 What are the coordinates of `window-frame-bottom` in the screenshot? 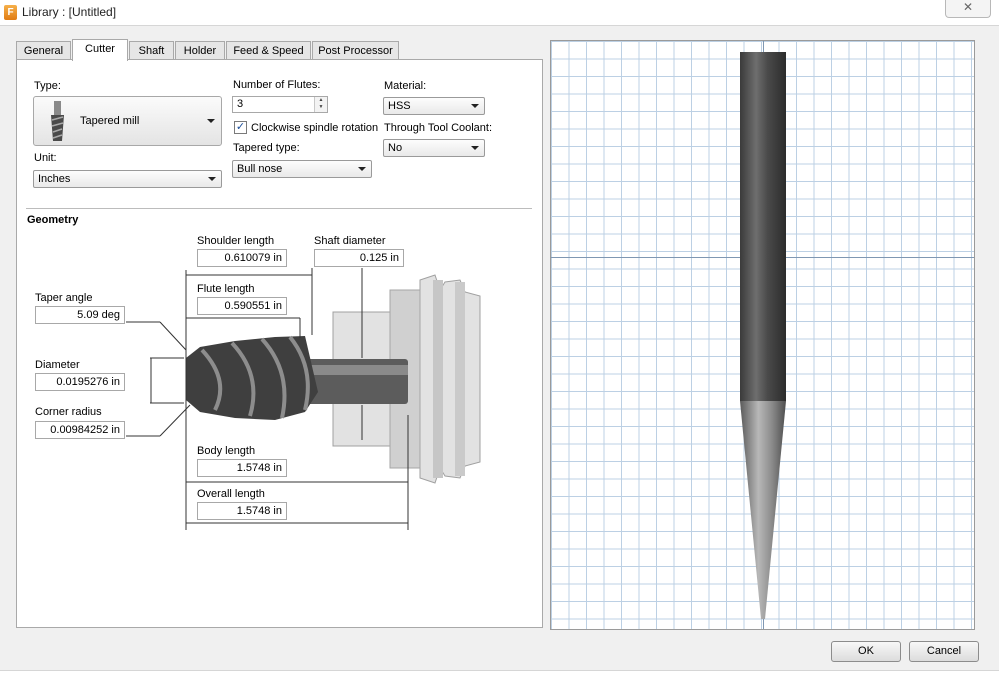 It's located at (499, 674).